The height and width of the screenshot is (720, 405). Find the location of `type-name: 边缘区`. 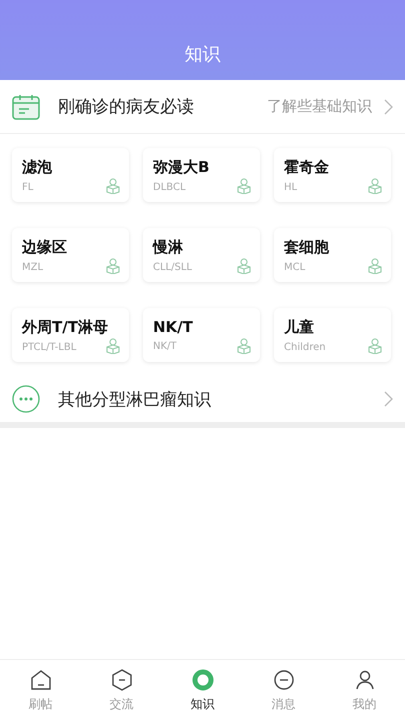

type-name: 边缘区 is located at coordinates (44, 247).